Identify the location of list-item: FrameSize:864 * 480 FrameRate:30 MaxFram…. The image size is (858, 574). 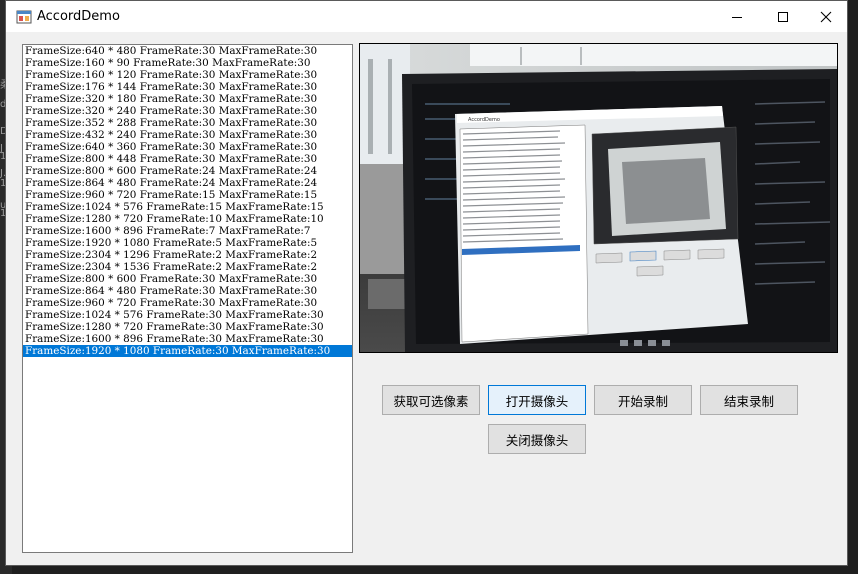
(187, 291).